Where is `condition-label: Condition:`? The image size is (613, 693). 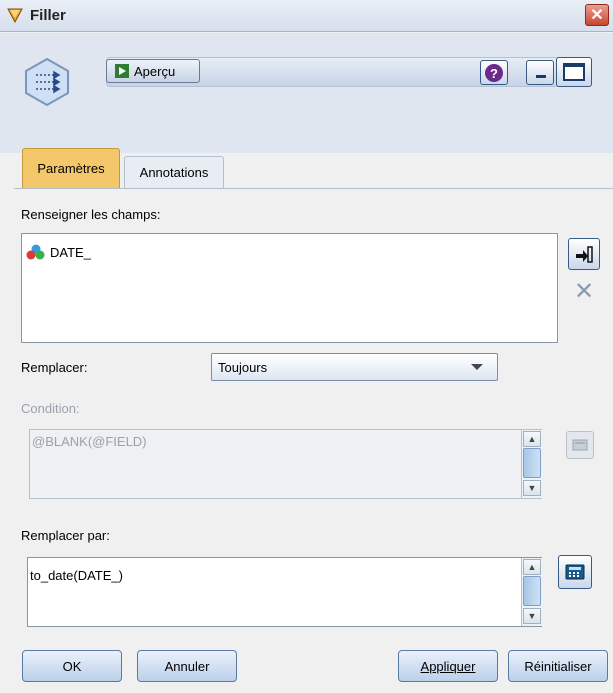
condition-label: Condition: is located at coordinates (50, 408).